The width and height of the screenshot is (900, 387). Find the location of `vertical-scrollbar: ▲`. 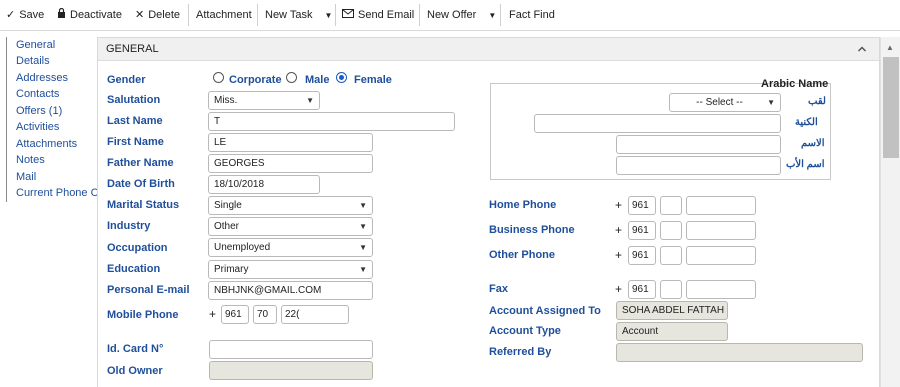

vertical-scrollbar: ▲ is located at coordinates (890, 212).